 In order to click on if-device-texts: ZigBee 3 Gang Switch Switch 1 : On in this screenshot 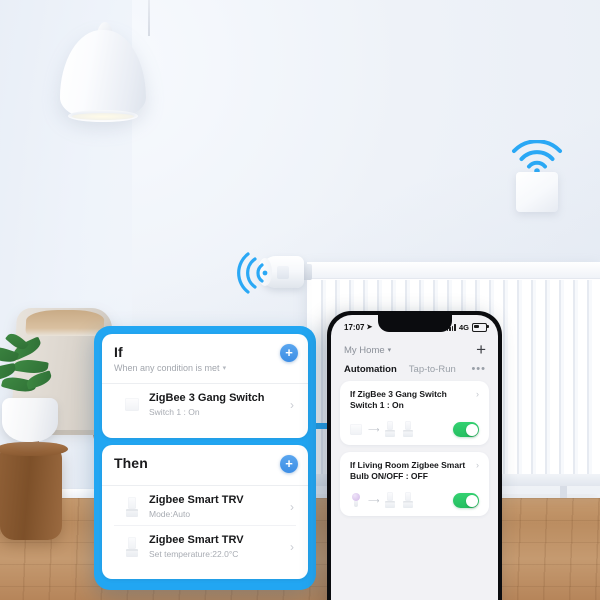, I will do `click(215, 404)`.